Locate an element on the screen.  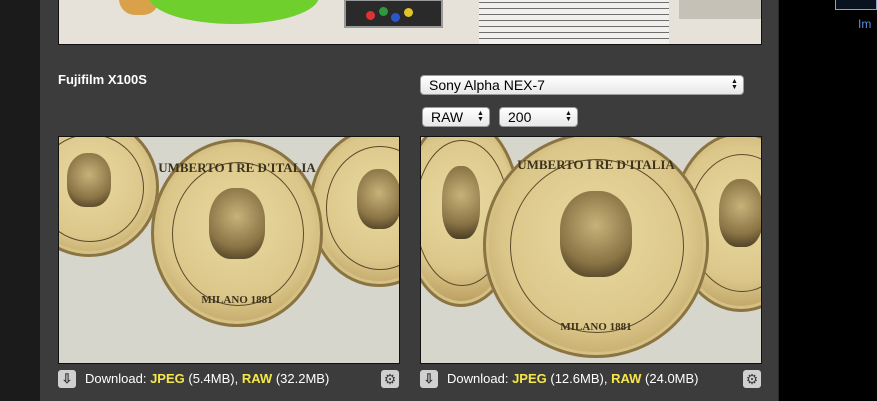
iso-select-value: 200 is located at coordinates (520, 117).